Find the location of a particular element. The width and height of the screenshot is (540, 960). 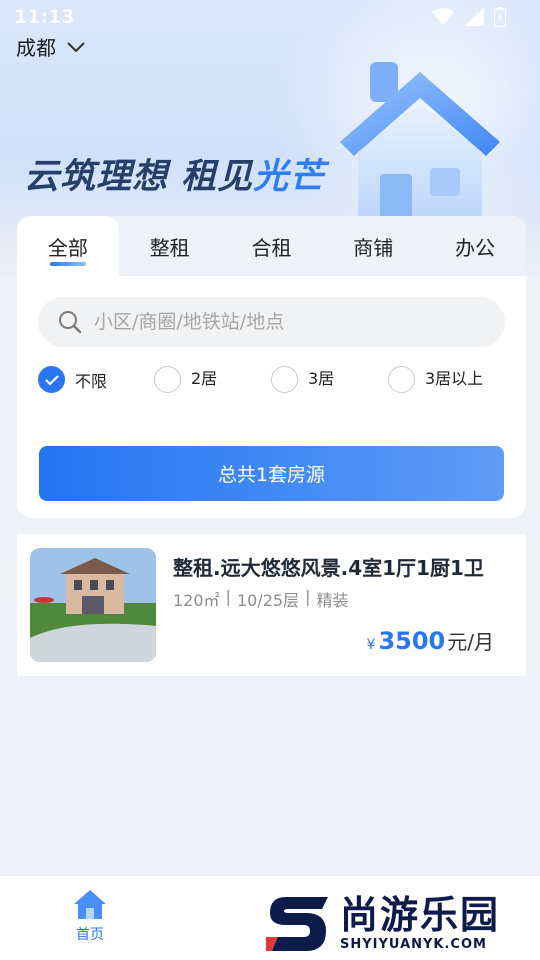

price-value: 3500 is located at coordinates (412, 641).